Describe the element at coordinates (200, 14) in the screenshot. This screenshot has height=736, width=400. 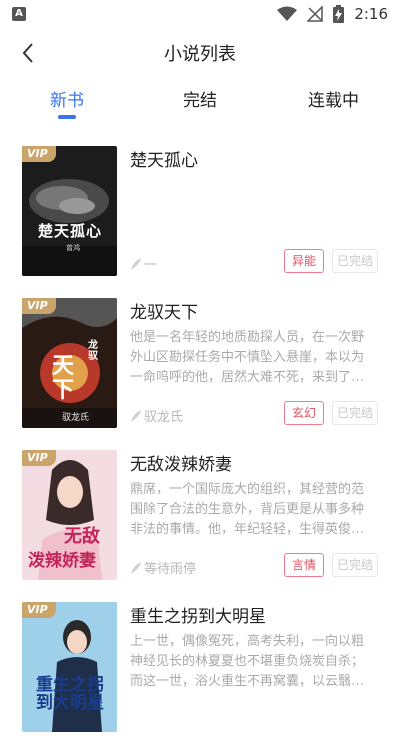
I see `status-bar: A 2:16` at that location.